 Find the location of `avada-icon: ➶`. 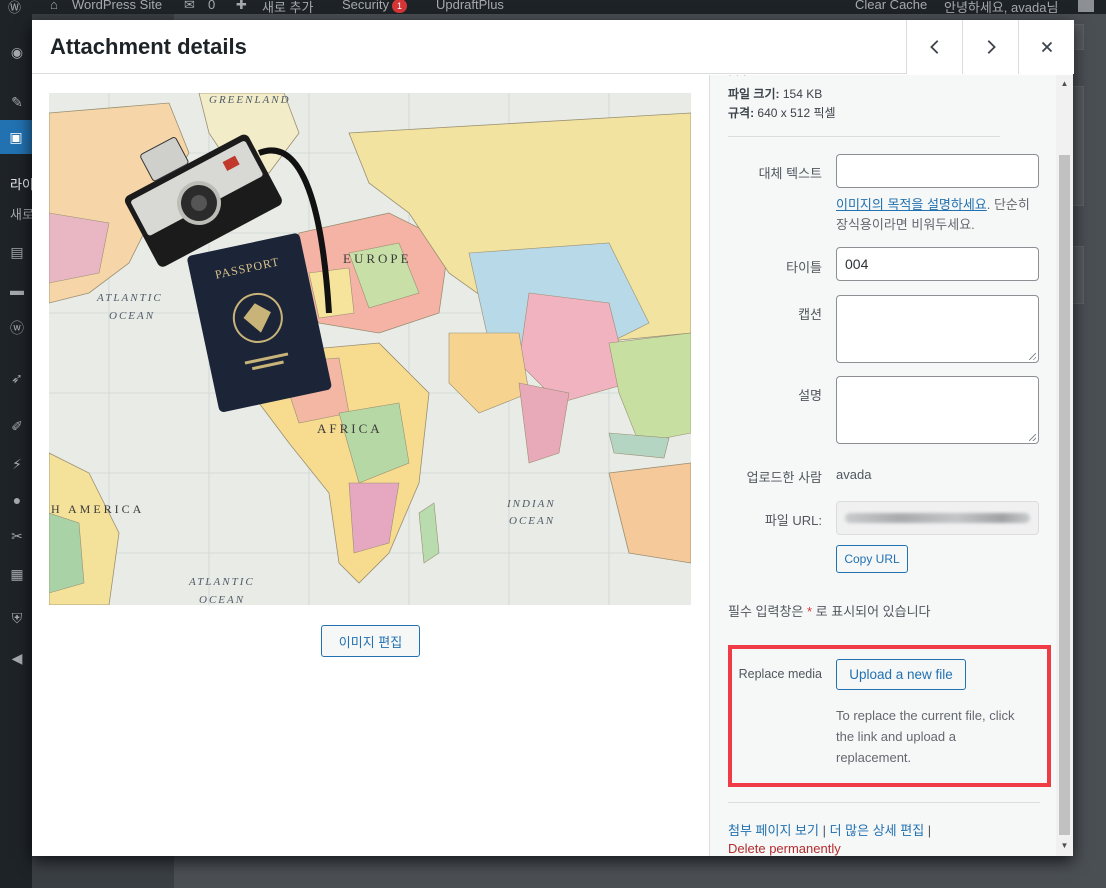

avada-icon: ➶ is located at coordinates (17, 378).